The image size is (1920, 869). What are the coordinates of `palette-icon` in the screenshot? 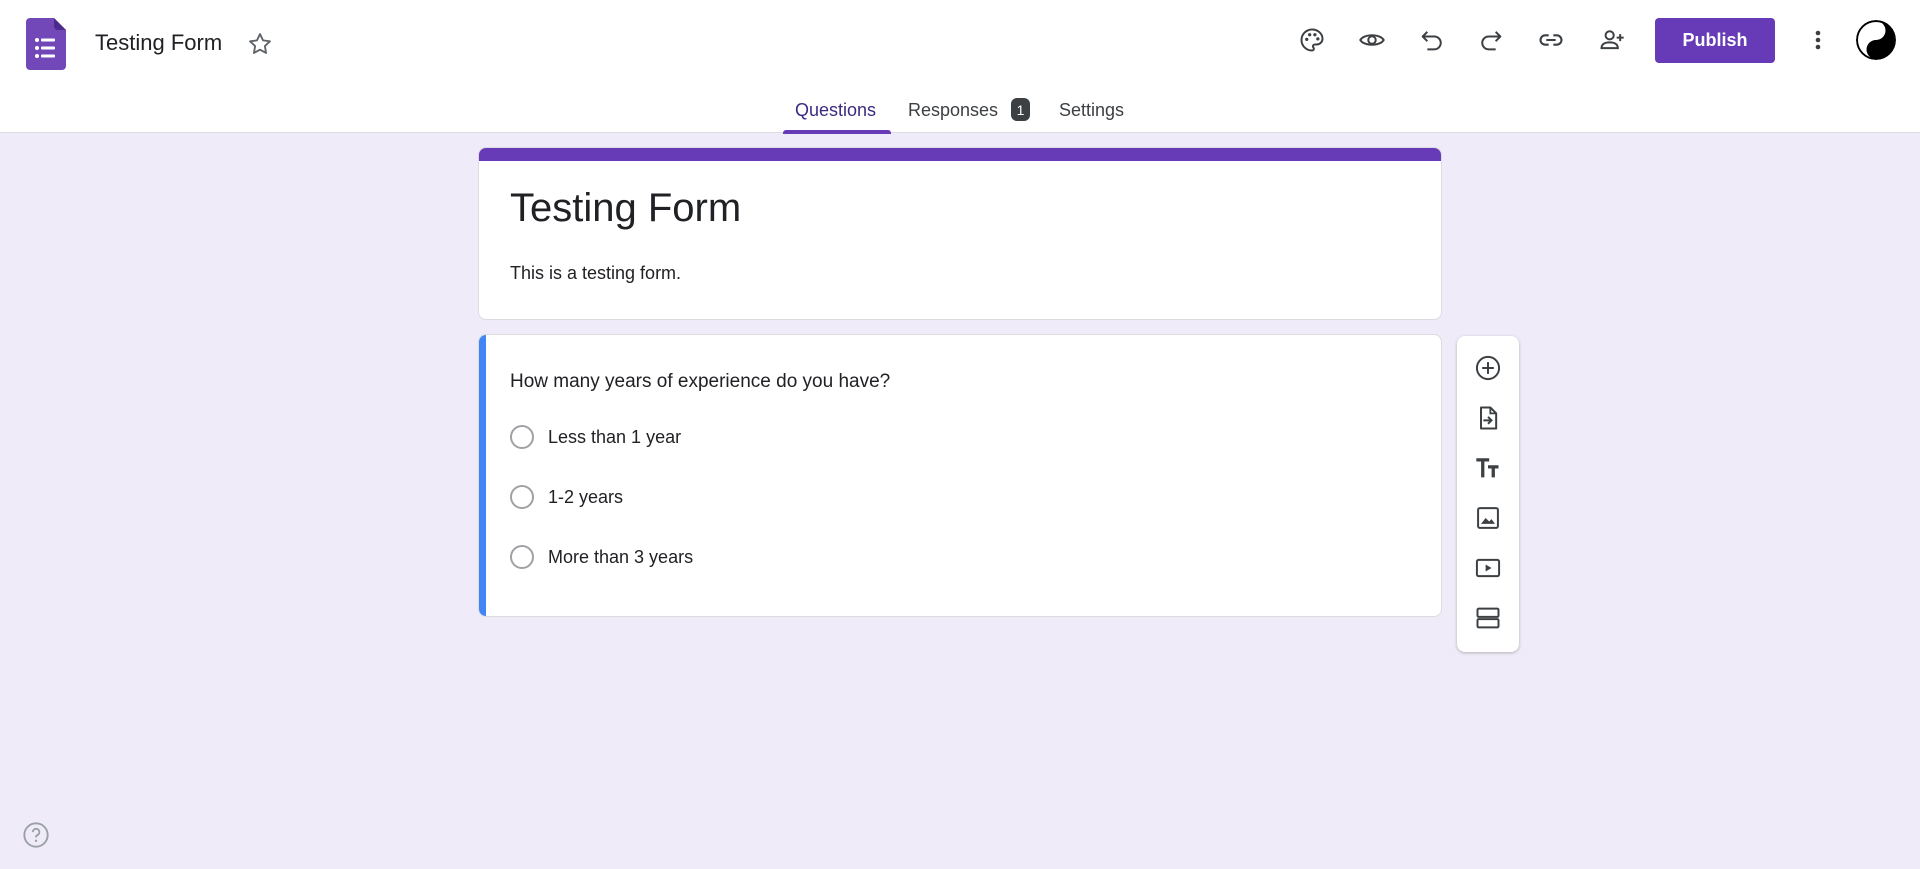 It's located at (1312, 40).